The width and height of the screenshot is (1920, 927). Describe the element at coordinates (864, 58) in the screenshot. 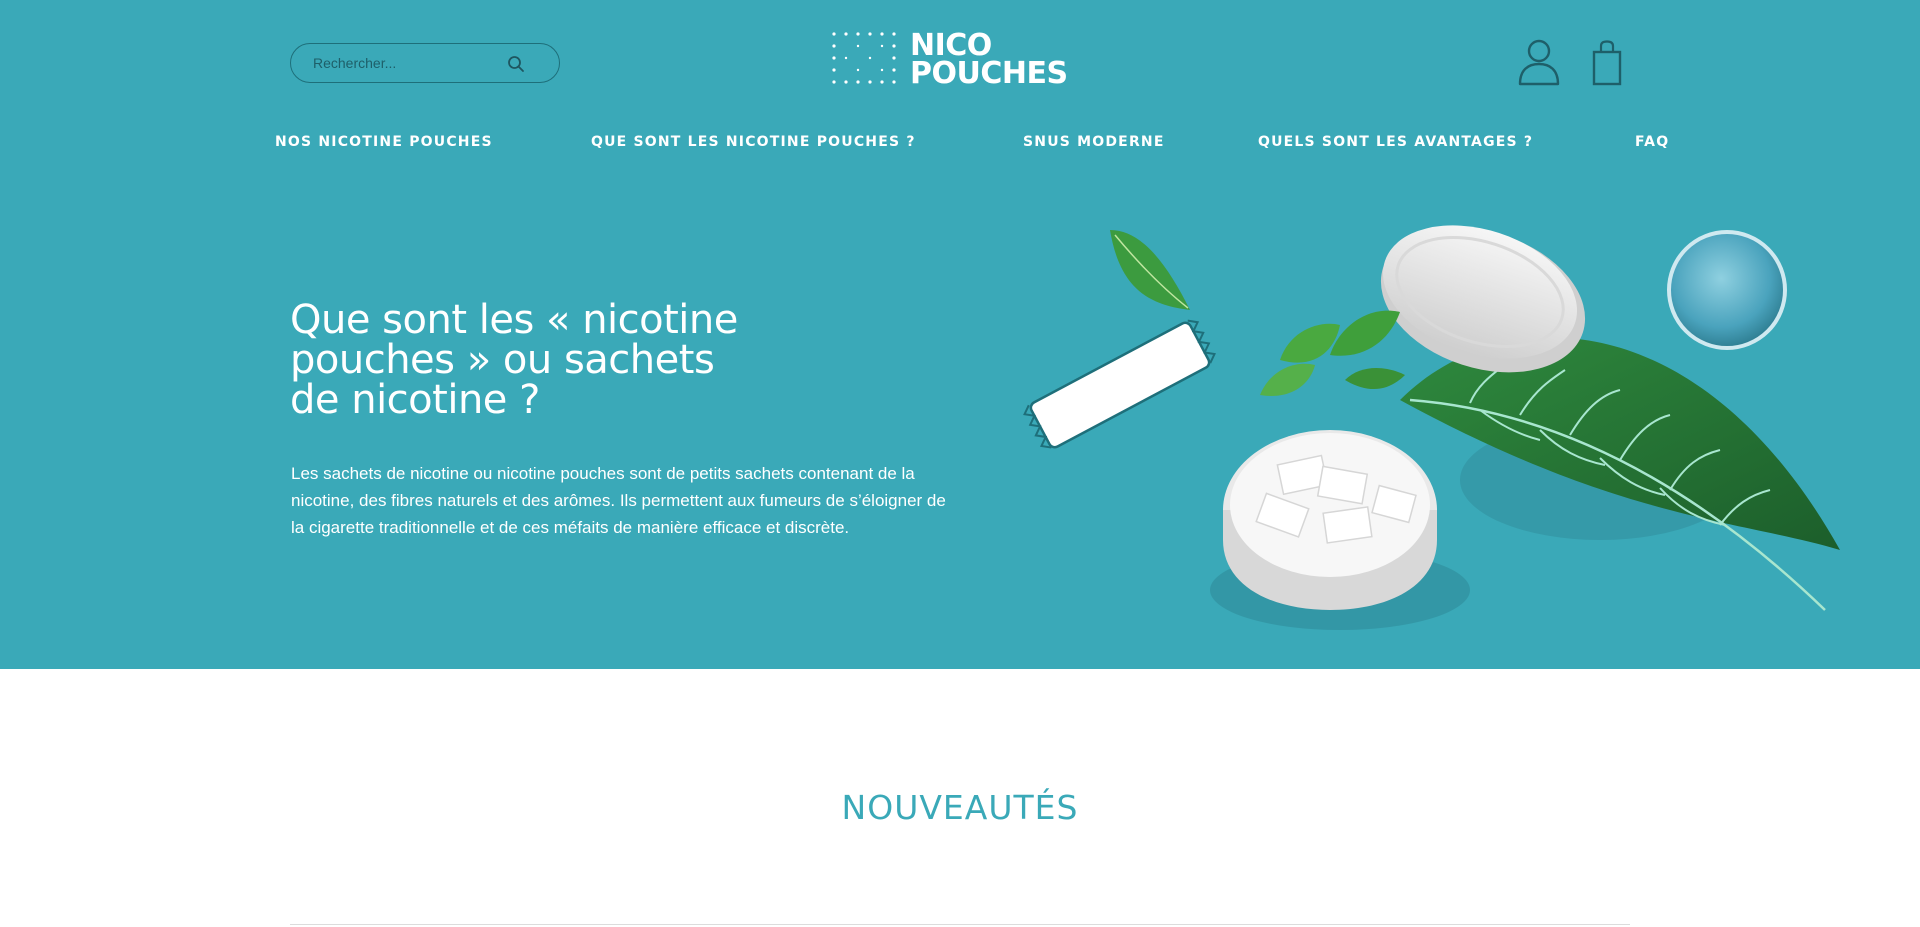

I see `logo-dots-icon` at that location.